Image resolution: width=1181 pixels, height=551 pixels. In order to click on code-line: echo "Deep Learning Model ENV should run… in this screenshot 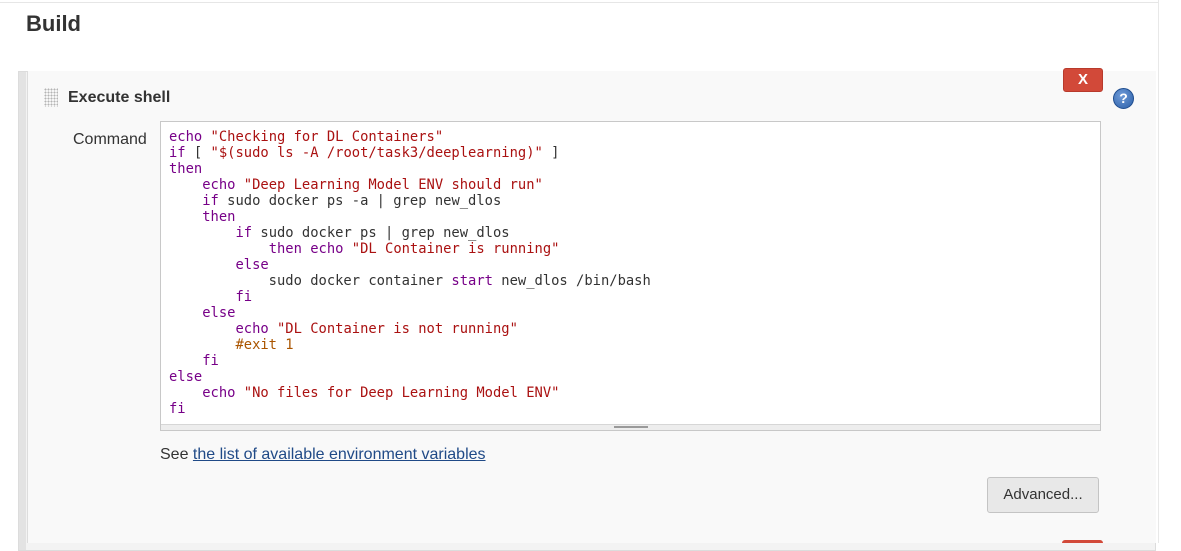, I will do `click(410, 185)`.